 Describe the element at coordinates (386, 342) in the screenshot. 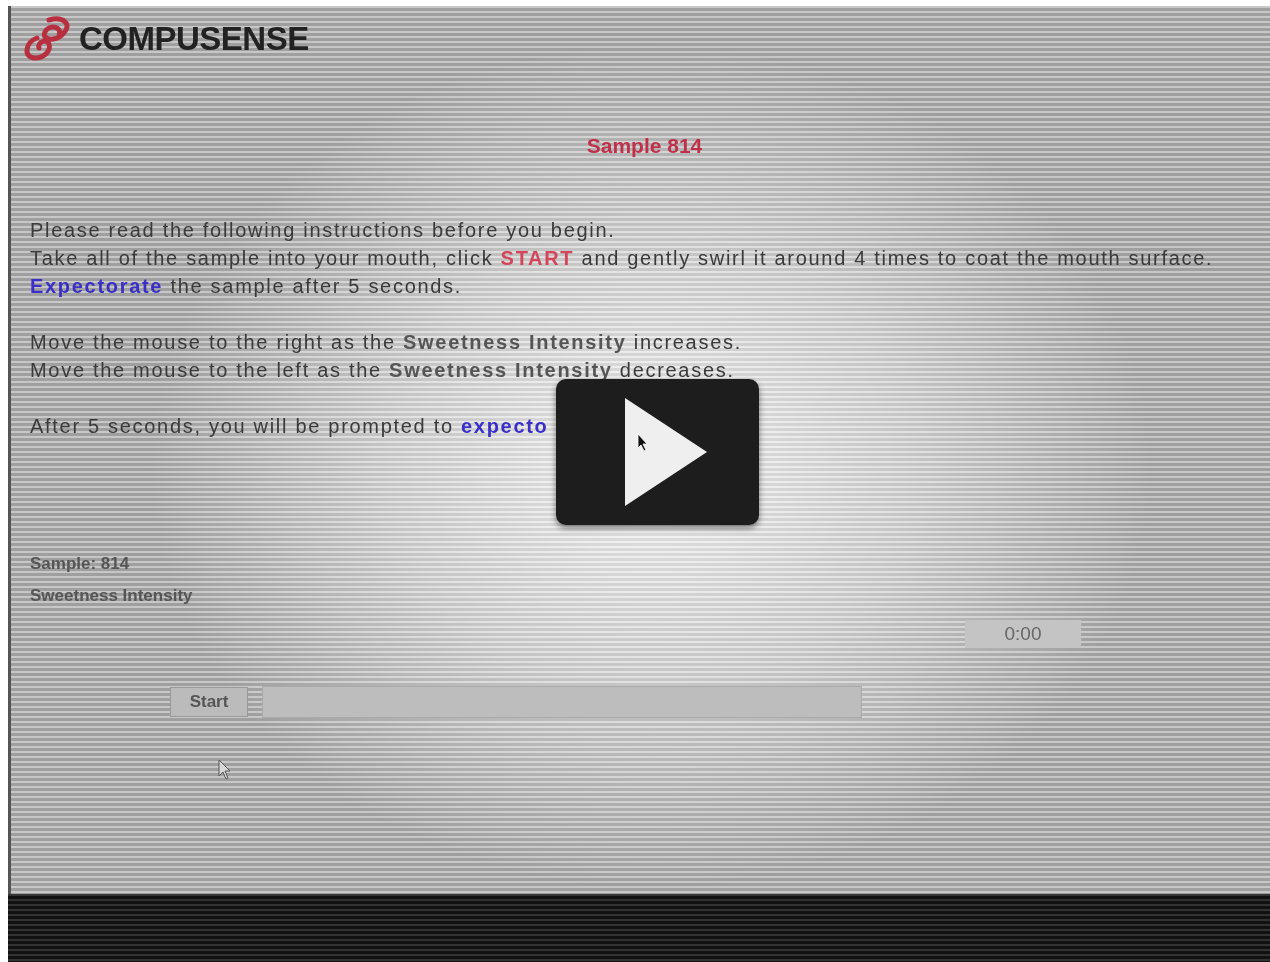

I see `instruction-text: Move the mouse to the right as the Sweetness Intensity increases.` at that location.